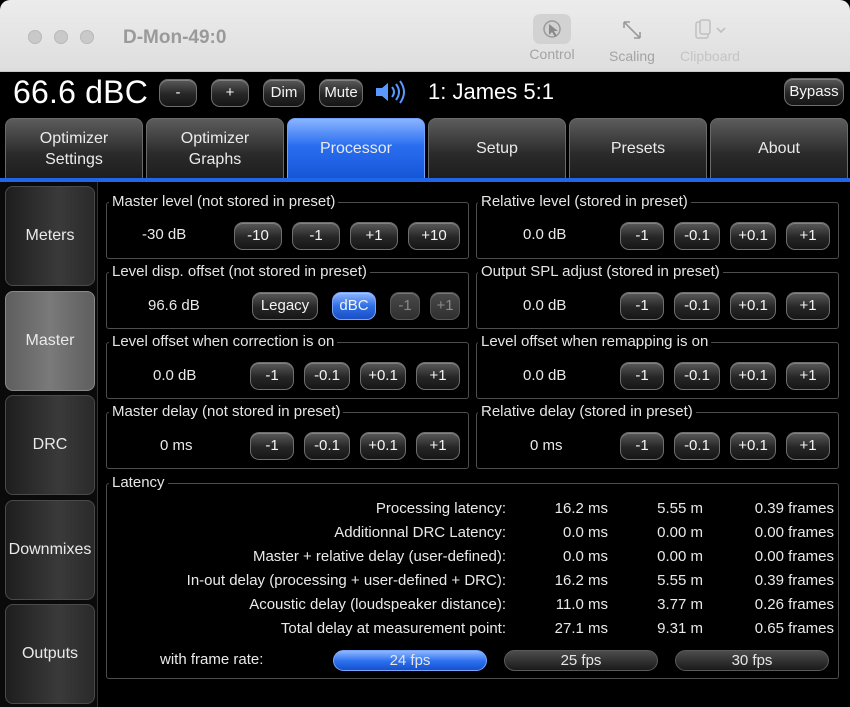 The height and width of the screenshot is (707, 850). Describe the element at coordinates (753, 376) in the screenshot. I see `offset-remapping-plus01-button: +0.1` at that location.